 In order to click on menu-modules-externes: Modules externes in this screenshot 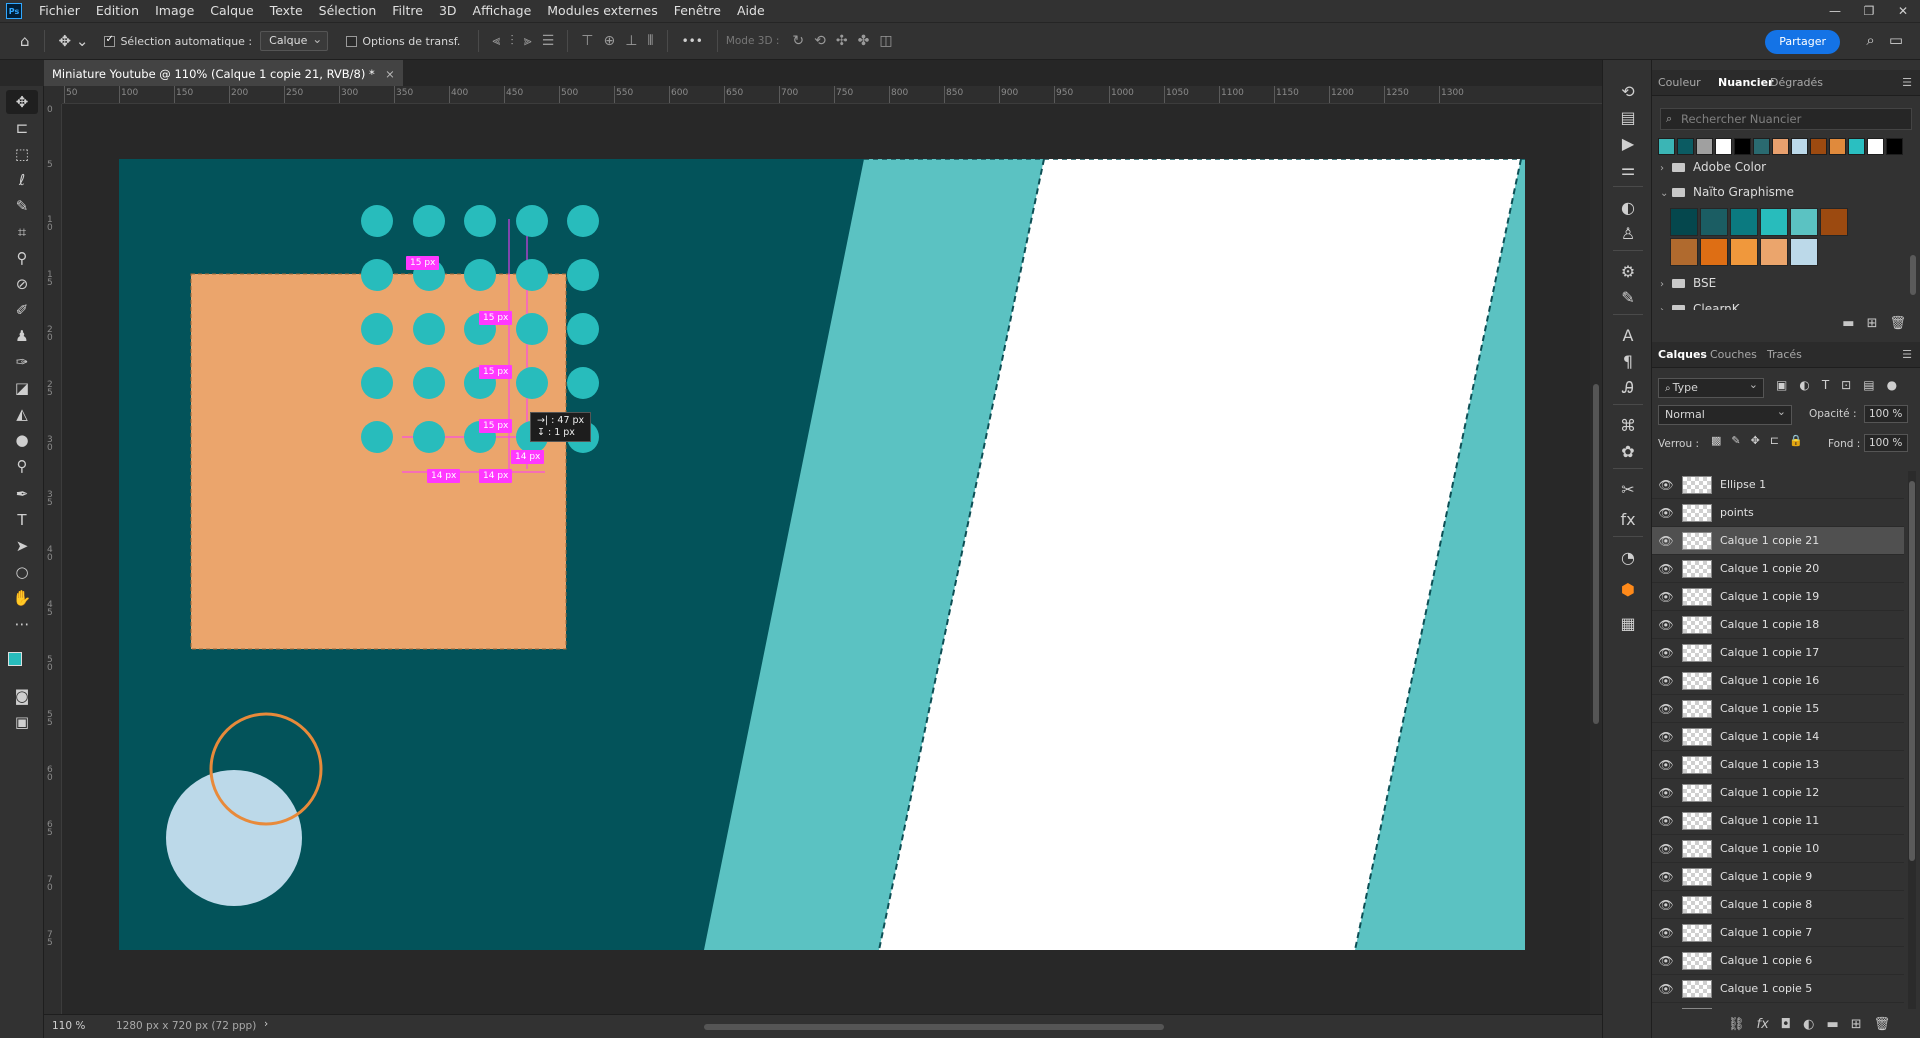, I will do `click(602, 11)`.